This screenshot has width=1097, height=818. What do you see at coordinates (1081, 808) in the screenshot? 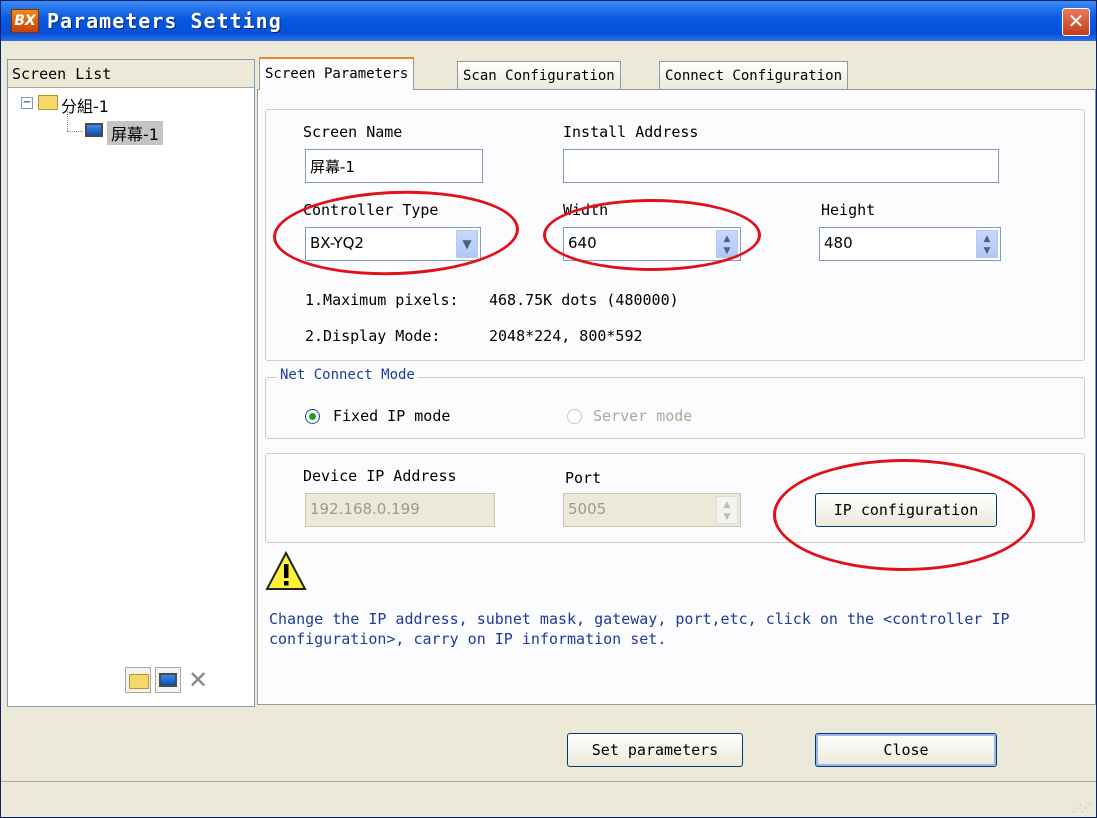
I see `resize-grip-icon: ⋰⋰` at bounding box center [1081, 808].